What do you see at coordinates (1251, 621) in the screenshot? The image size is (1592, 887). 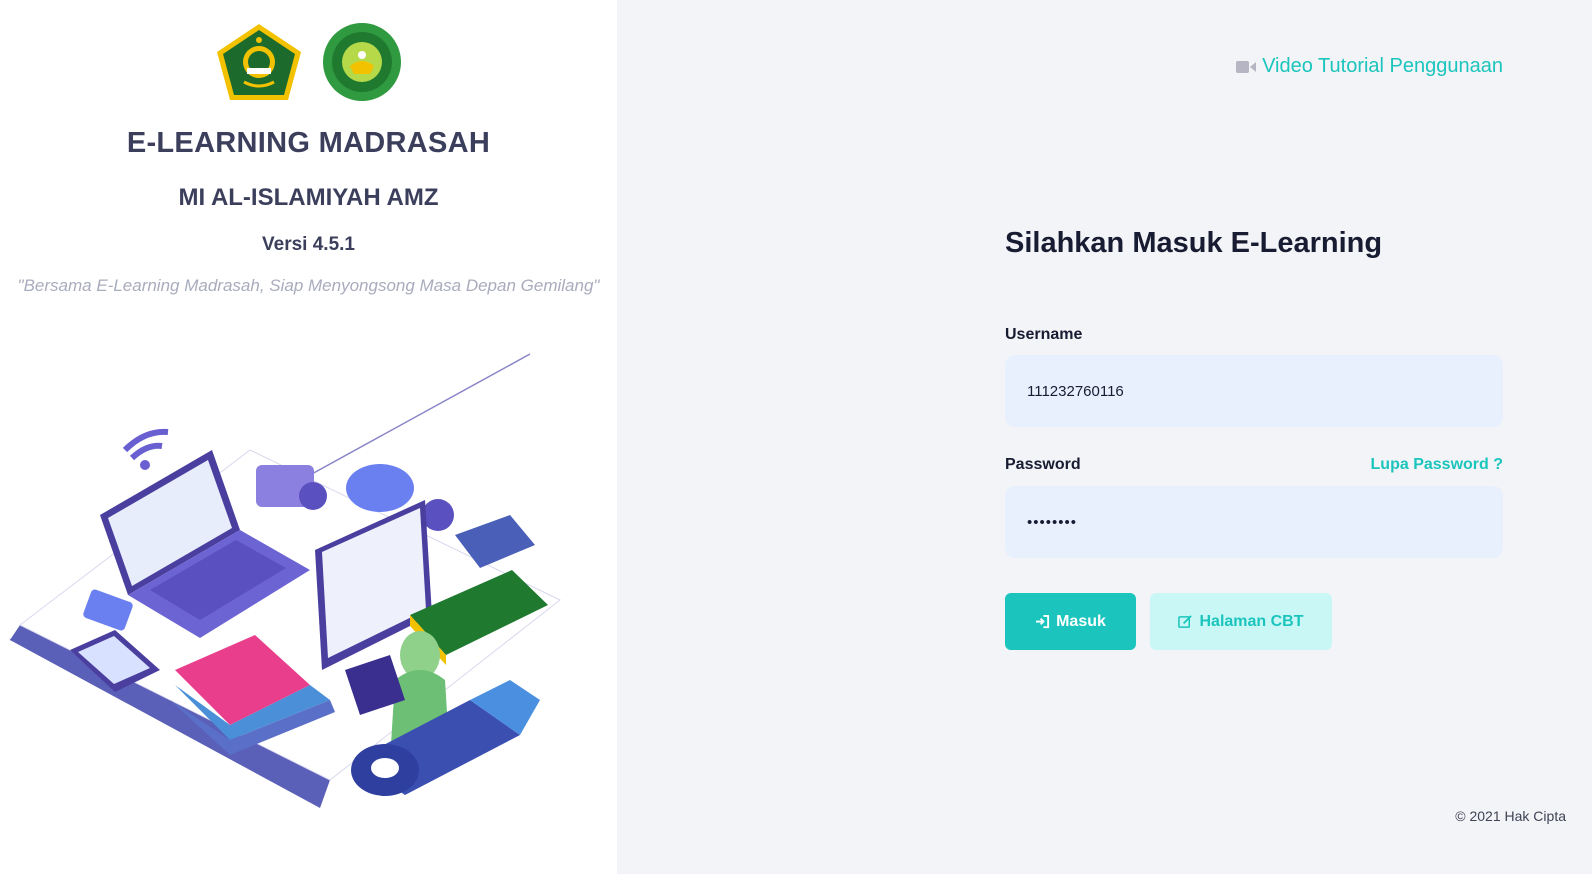 I see `cbt-button-label: Halaman CBT` at bounding box center [1251, 621].